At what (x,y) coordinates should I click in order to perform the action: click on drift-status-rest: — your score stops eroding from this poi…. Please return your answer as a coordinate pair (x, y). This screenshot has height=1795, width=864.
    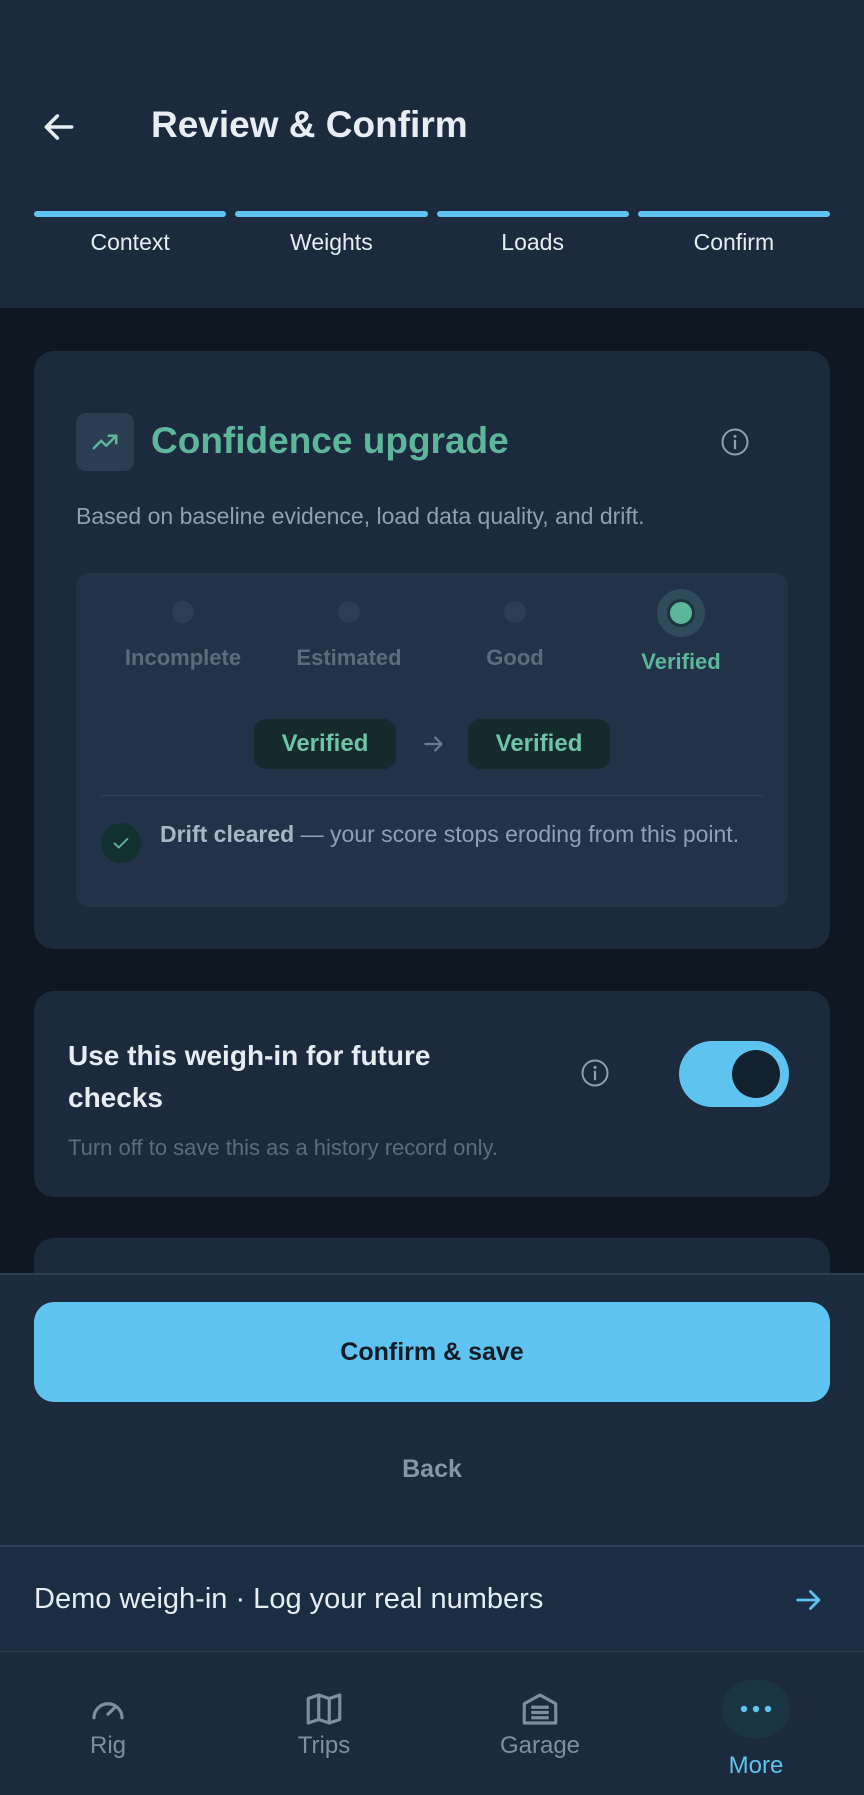
    Looking at the image, I should click on (517, 834).